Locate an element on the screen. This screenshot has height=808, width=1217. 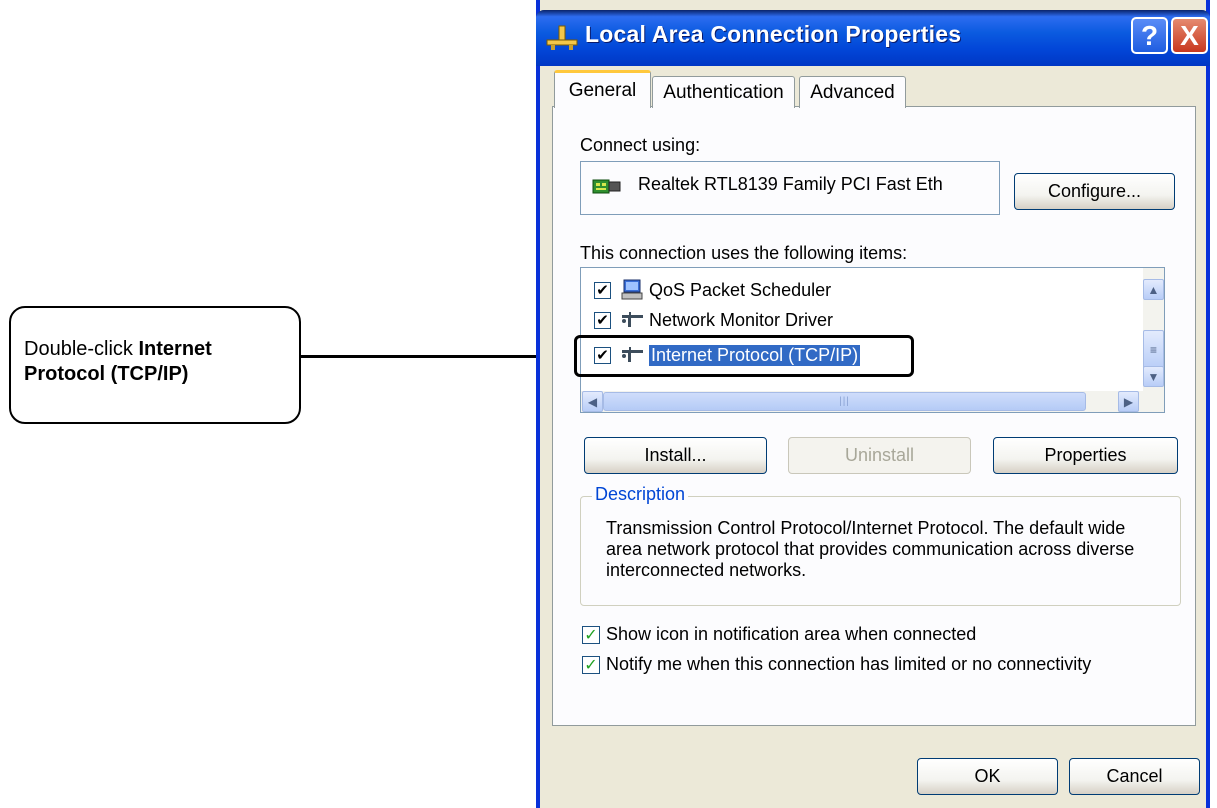
network-connection-icon is located at coordinates (562, 37).